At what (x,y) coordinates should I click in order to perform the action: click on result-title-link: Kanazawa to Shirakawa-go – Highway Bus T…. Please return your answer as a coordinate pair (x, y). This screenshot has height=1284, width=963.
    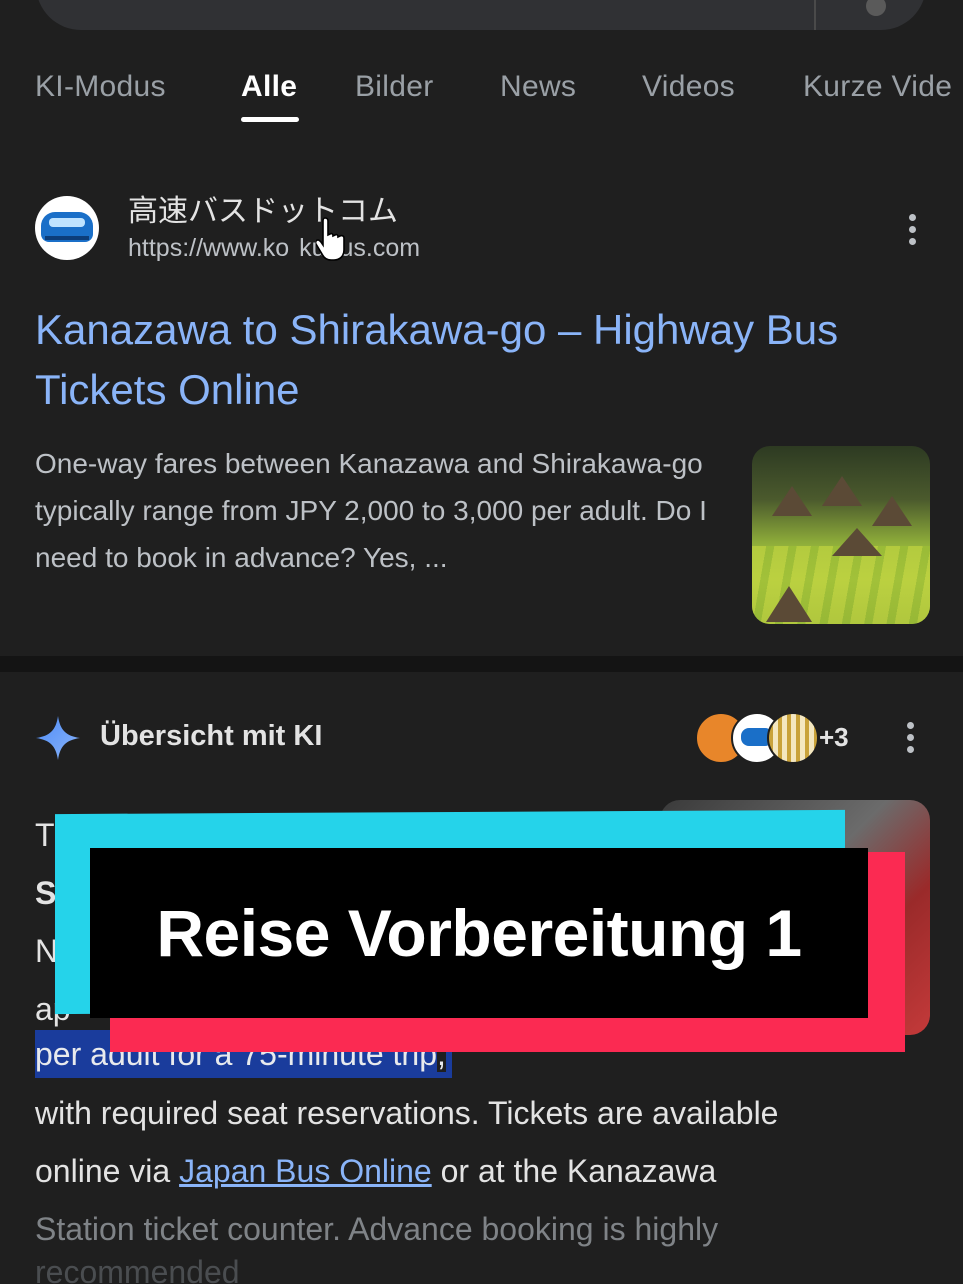
    Looking at the image, I should click on (485, 360).